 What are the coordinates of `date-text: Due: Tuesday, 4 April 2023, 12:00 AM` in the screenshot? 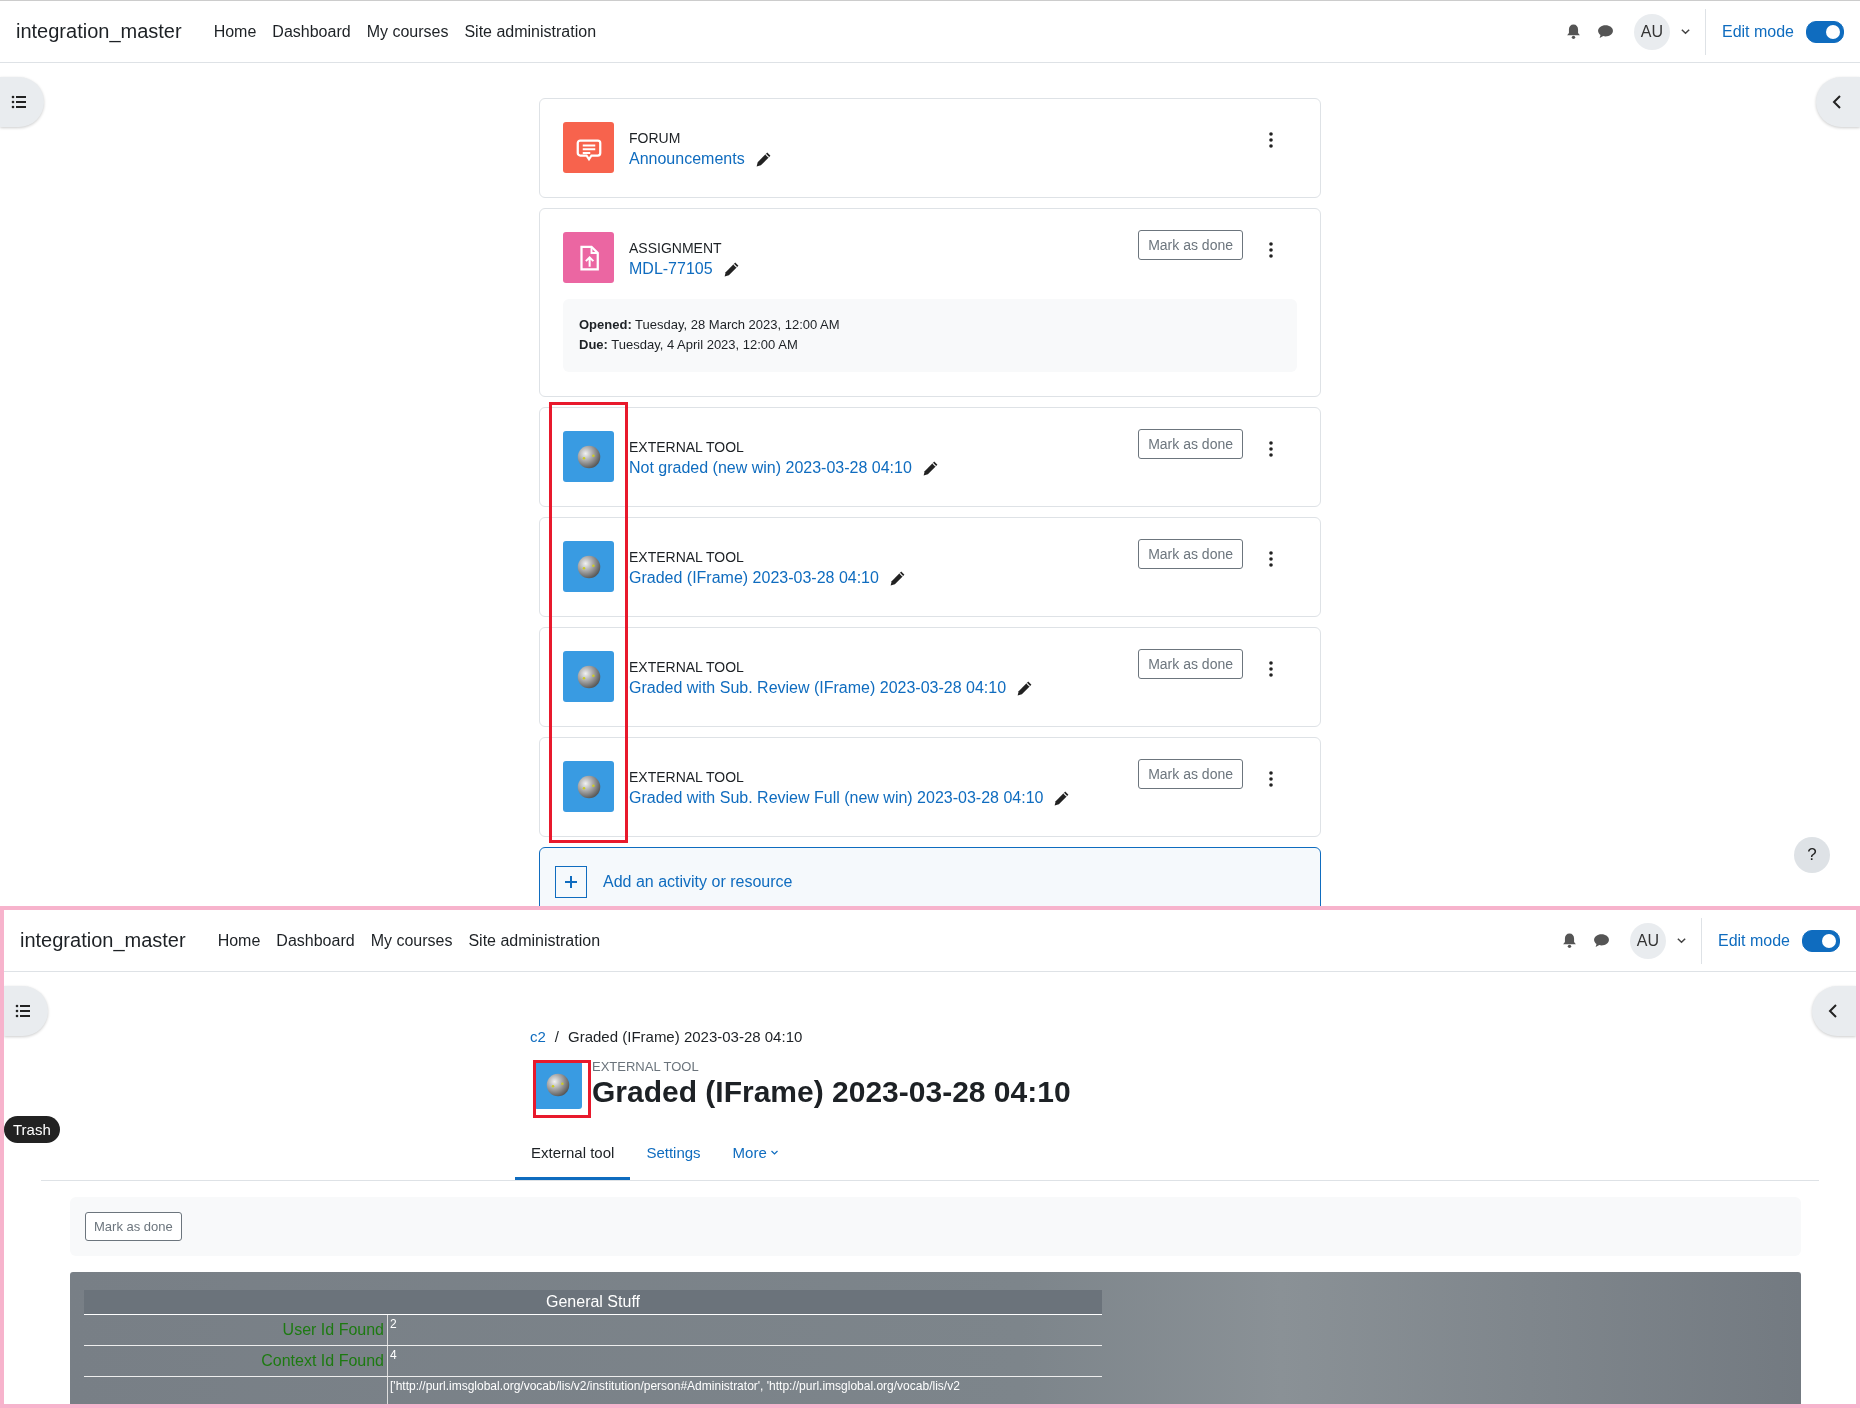 It's located at (689, 345).